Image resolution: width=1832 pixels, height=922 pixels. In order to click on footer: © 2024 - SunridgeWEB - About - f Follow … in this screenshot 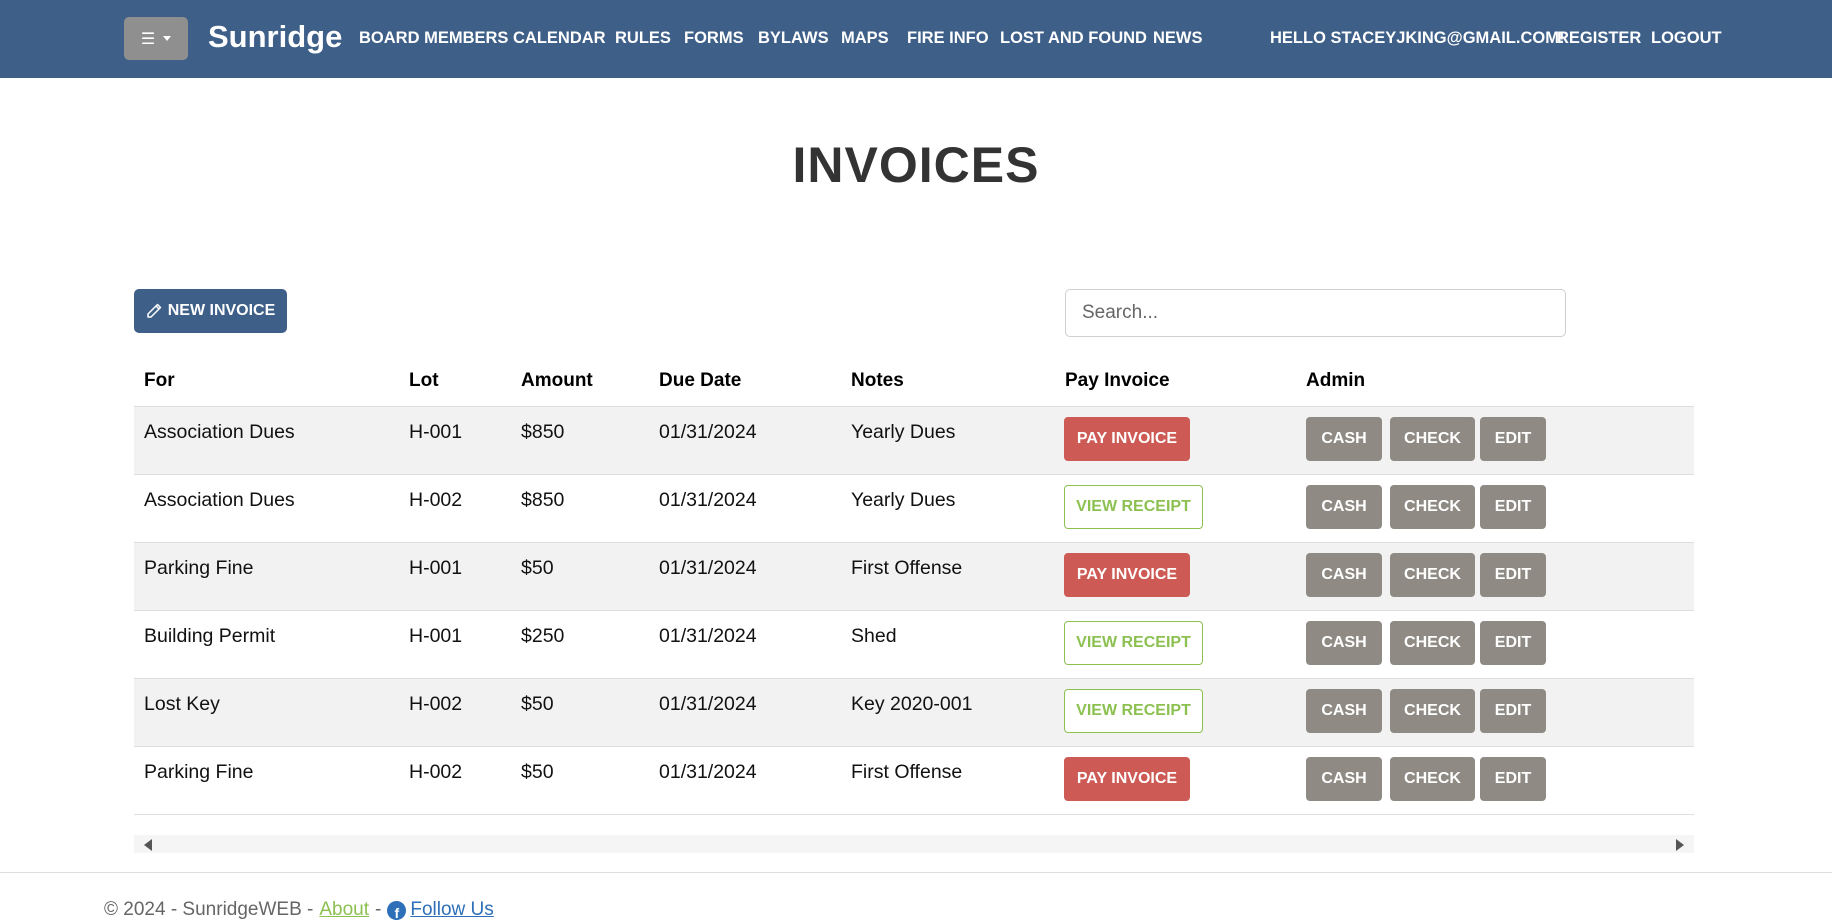, I will do `click(299, 910)`.